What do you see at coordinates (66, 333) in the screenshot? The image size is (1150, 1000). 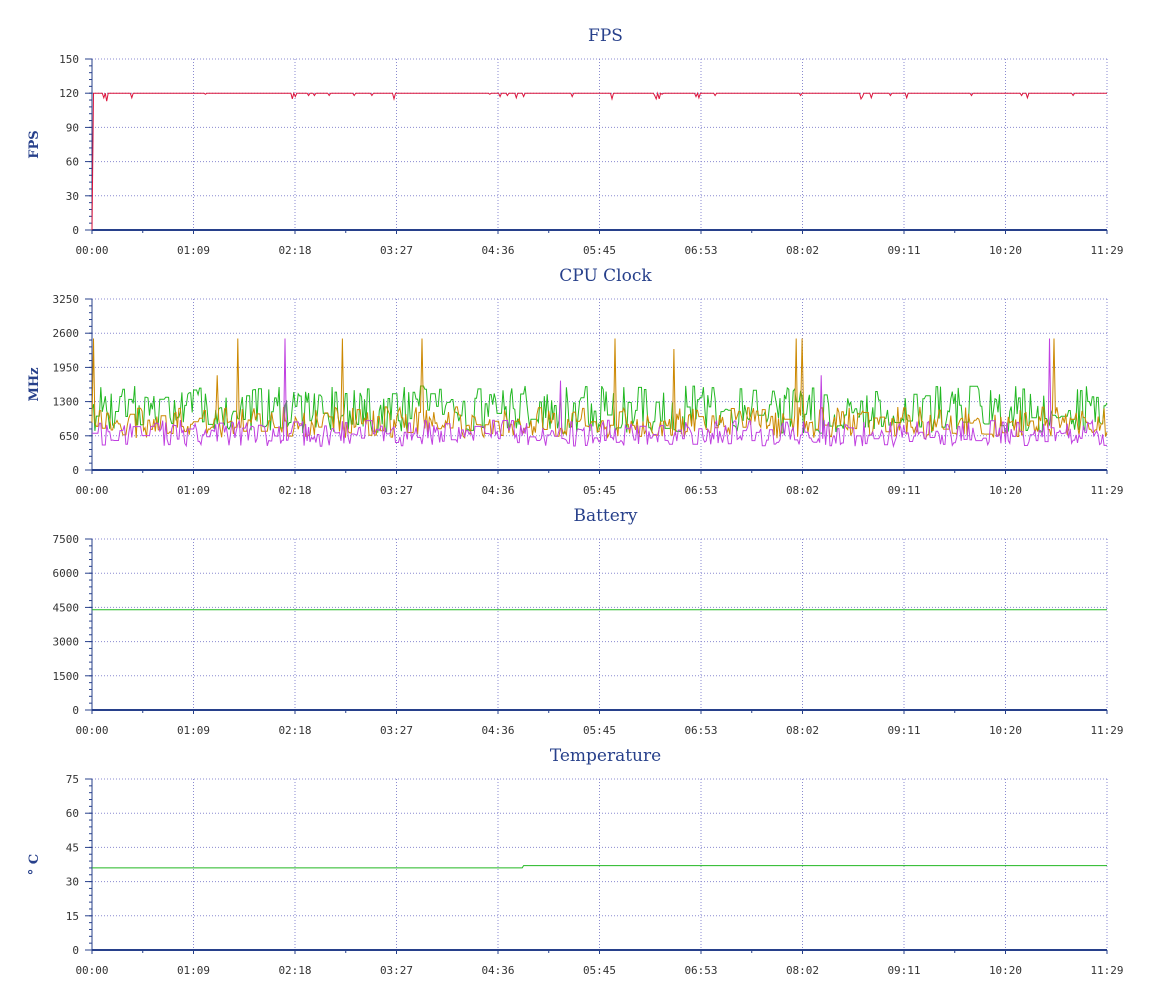 I see `cpu-y-tick-label: 2600` at bounding box center [66, 333].